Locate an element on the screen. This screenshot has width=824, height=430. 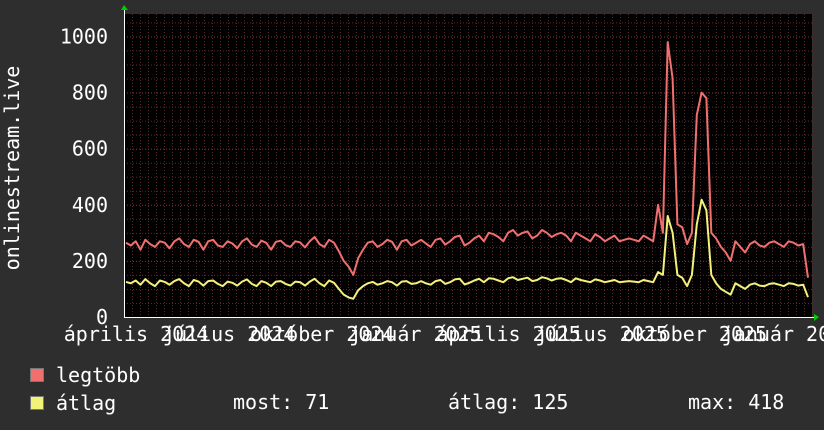
y-tick-label: 400 is located at coordinates (90, 205).